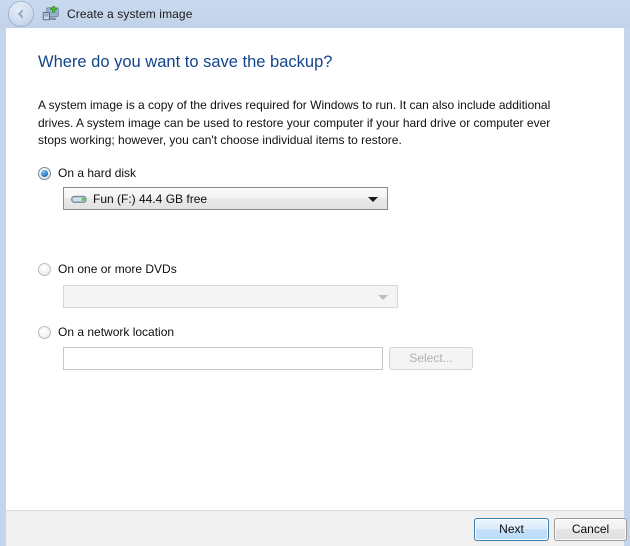  I want to click on radio-dvds, so click(44, 269).